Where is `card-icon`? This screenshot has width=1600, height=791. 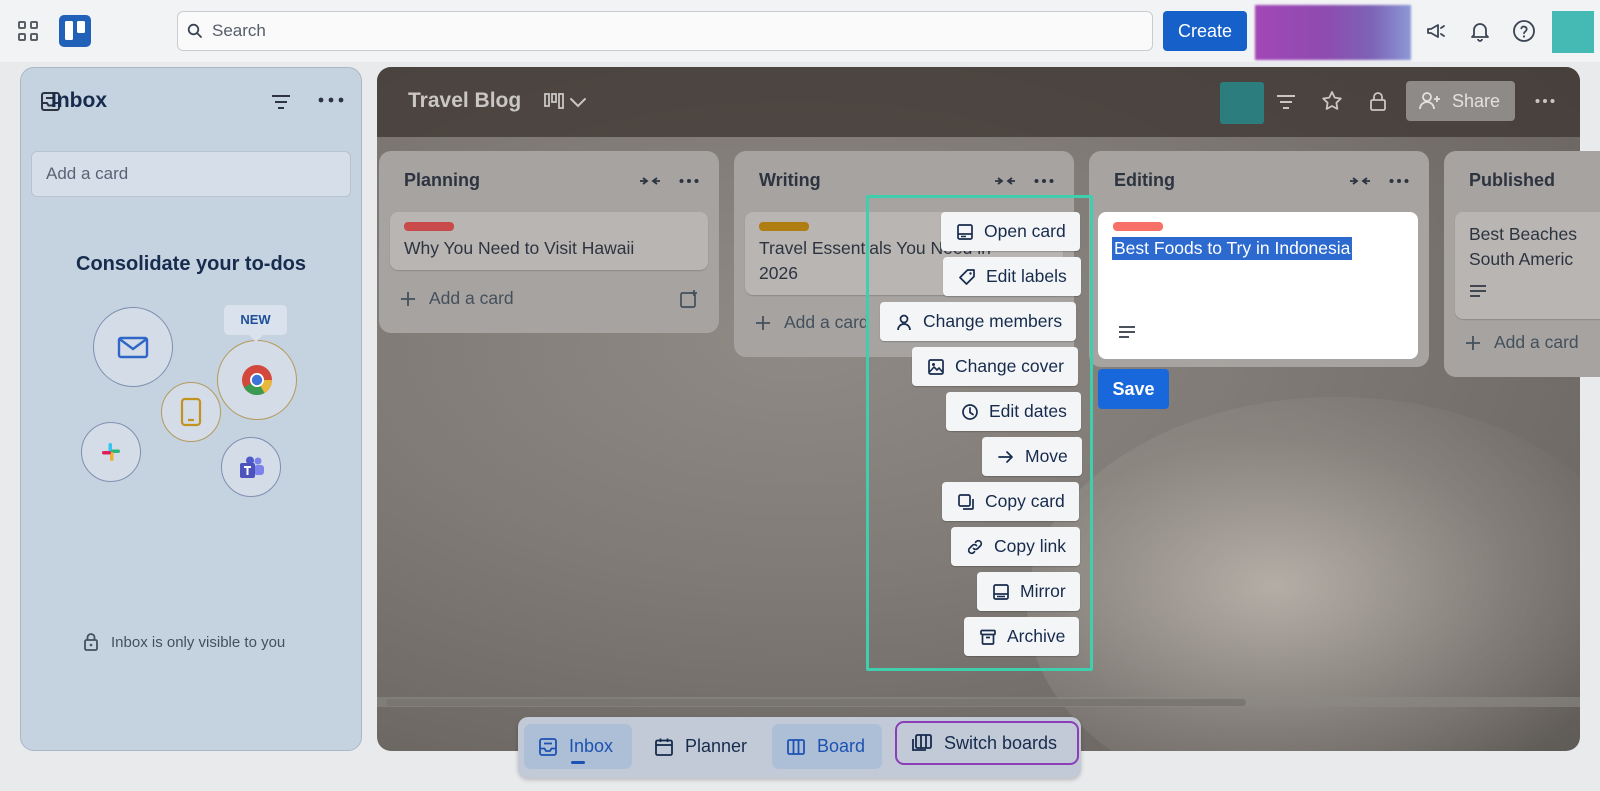
card-icon is located at coordinates (965, 231).